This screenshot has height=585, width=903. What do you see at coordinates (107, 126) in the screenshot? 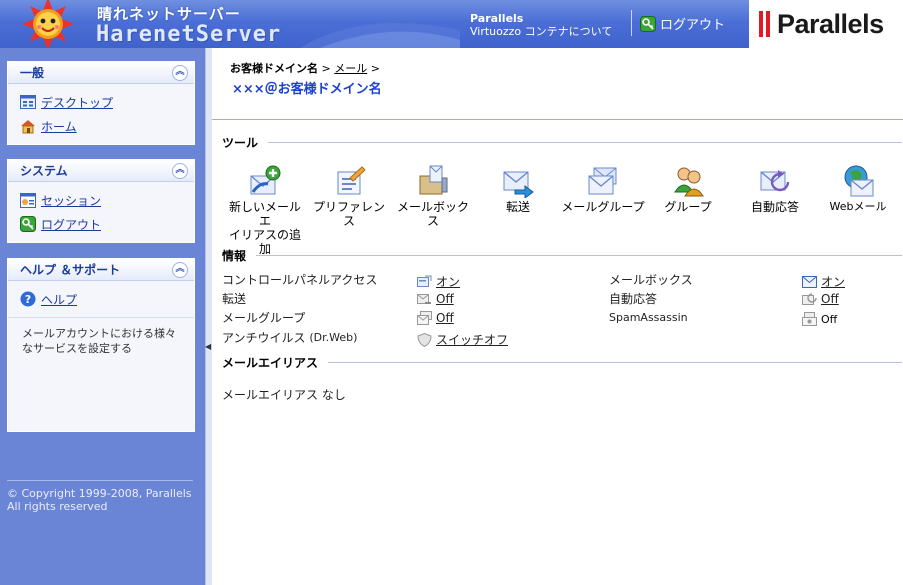
I see `sidebar-item-home: ホーム` at bounding box center [107, 126].